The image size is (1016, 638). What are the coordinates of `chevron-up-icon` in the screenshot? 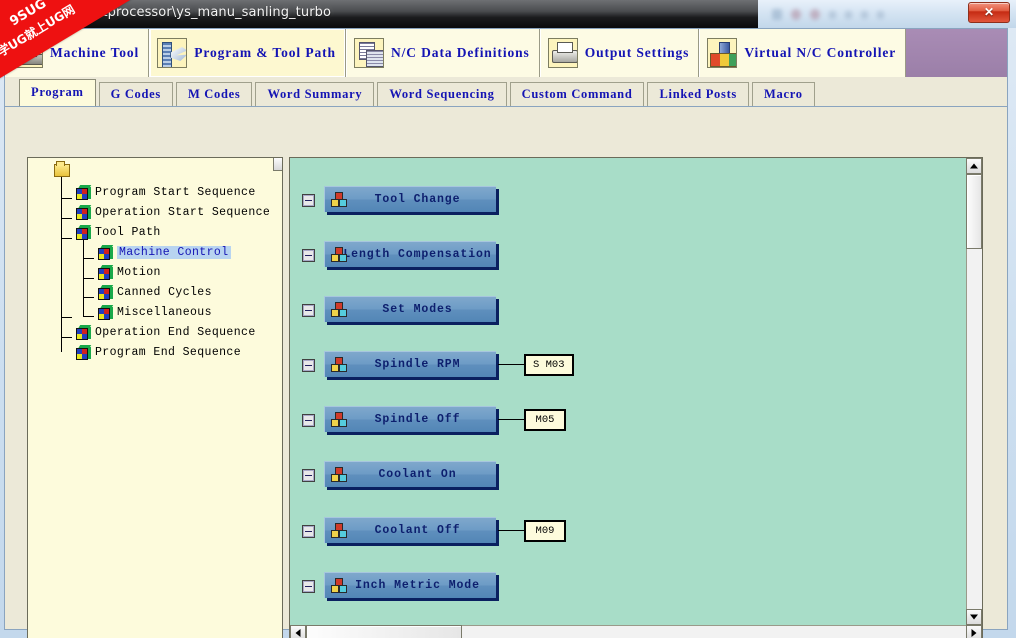 It's located at (974, 166).